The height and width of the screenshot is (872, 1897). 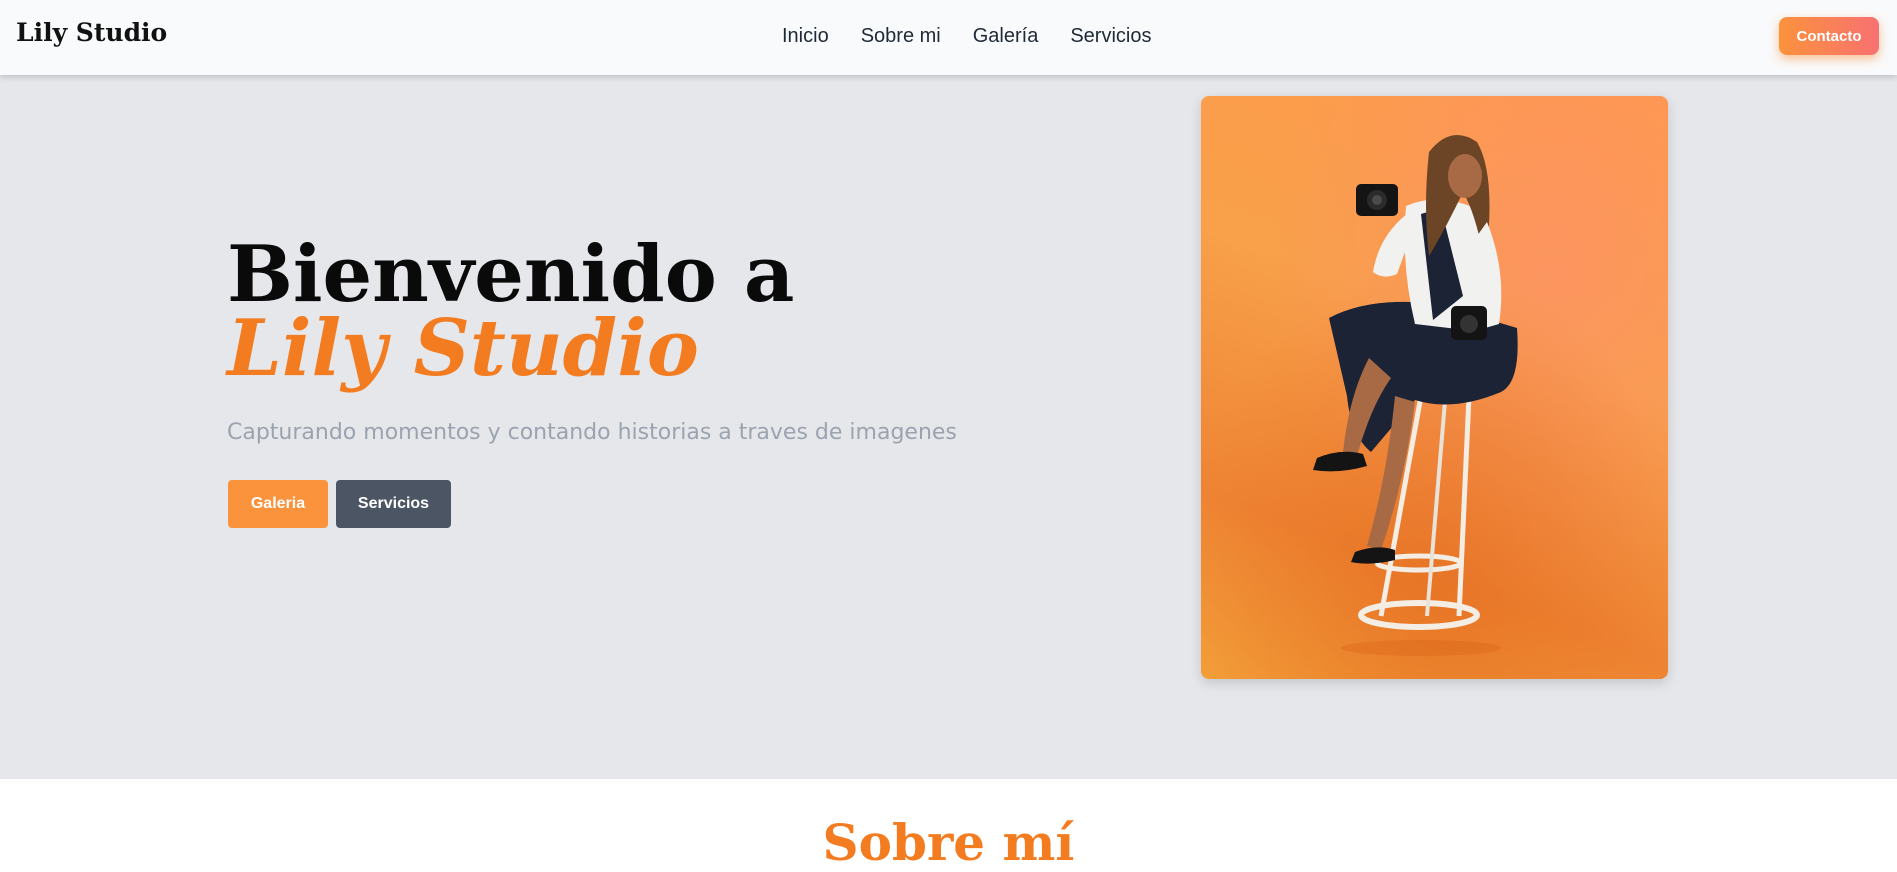 I want to click on nav-link-inicio: Inicio, so click(x=805, y=36).